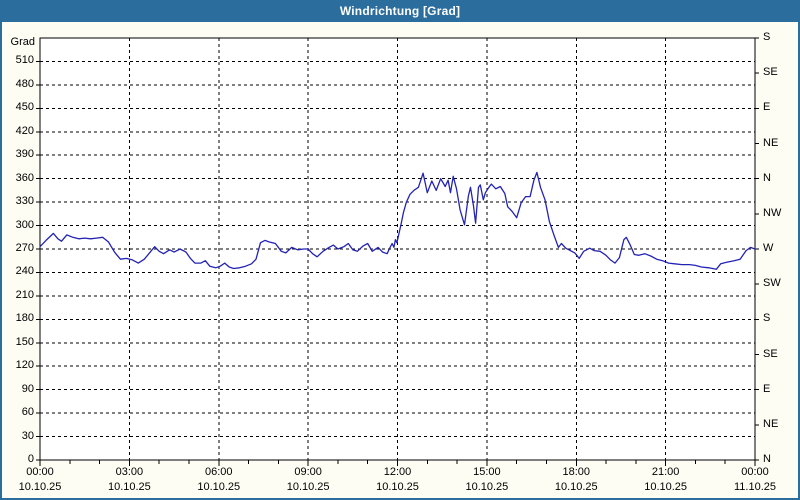 This screenshot has height=500, width=800. What do you see at coordinates (24, 107) in the screenshot?
I see `y-tick-label-left: 450` at bounding box center [24, 107].